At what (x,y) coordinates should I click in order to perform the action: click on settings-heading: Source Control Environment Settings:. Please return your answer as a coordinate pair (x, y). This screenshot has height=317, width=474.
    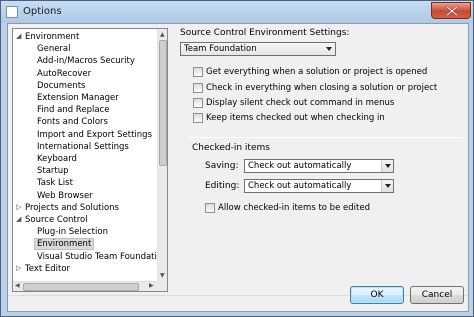
    Looking at the image, I should click on (265, 33).